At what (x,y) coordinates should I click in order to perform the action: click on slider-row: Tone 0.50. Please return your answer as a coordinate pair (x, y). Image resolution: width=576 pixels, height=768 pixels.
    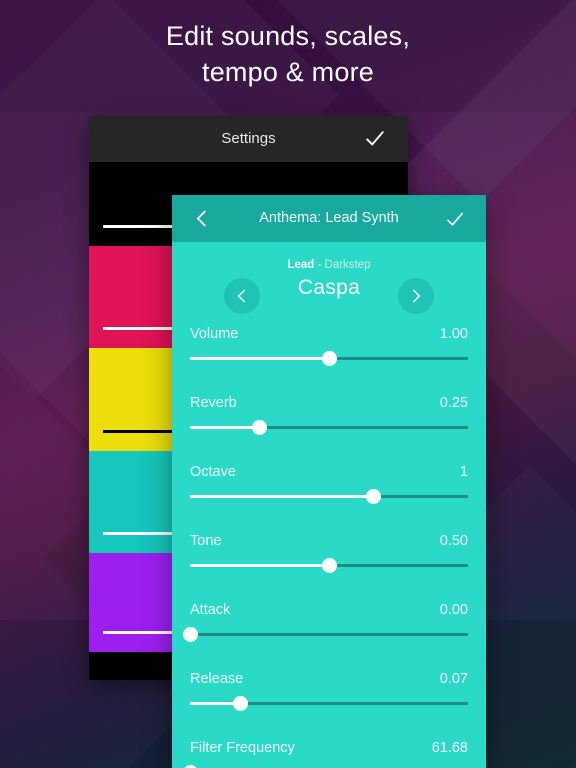
    Looking at the image, I should click on (329, 561).